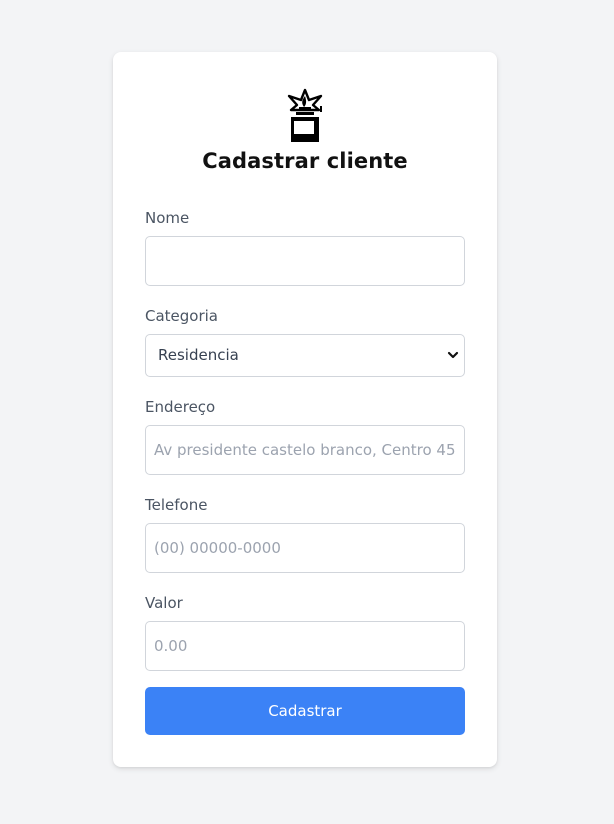 This screenshot has height=824, width=614. I want to click on endereco-input, so click(305, 450).